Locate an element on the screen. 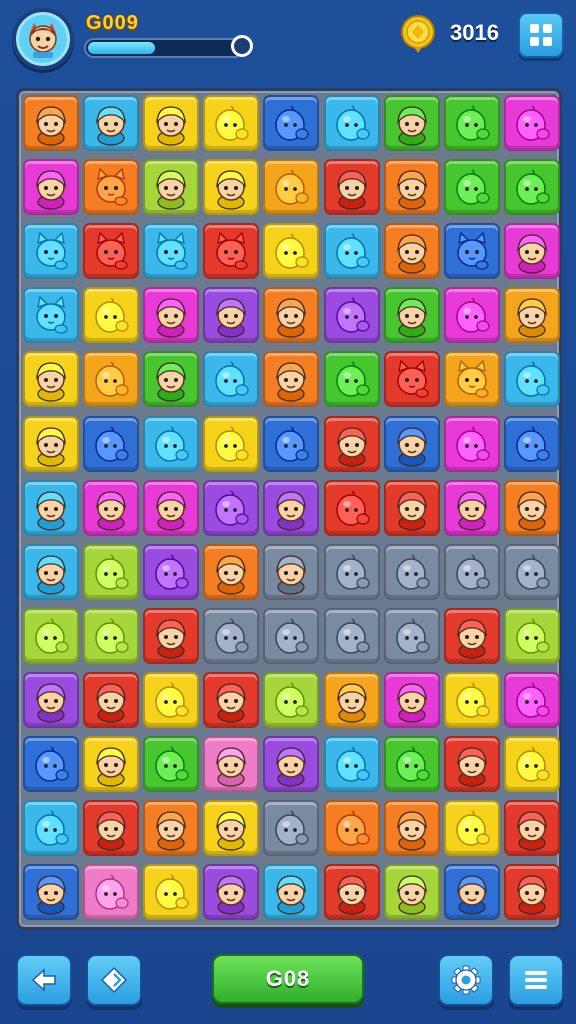 Image resolution: width=576 pixels, height=1024 pixels. menu-button is located at coordinates (536, 980).